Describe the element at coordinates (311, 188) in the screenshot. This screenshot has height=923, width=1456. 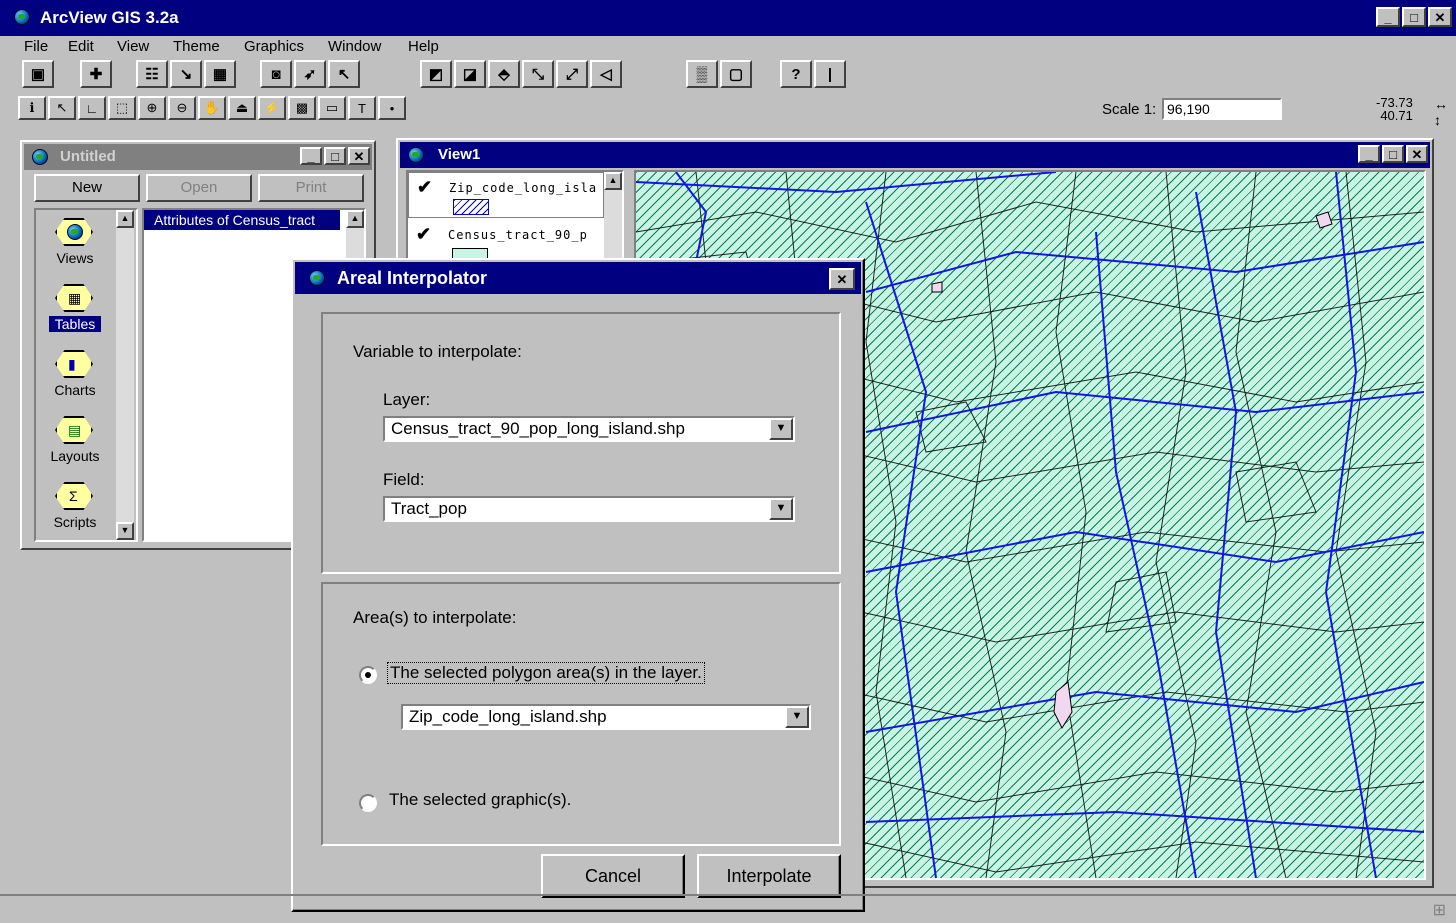
I see `project-print-button: Print` at that location.